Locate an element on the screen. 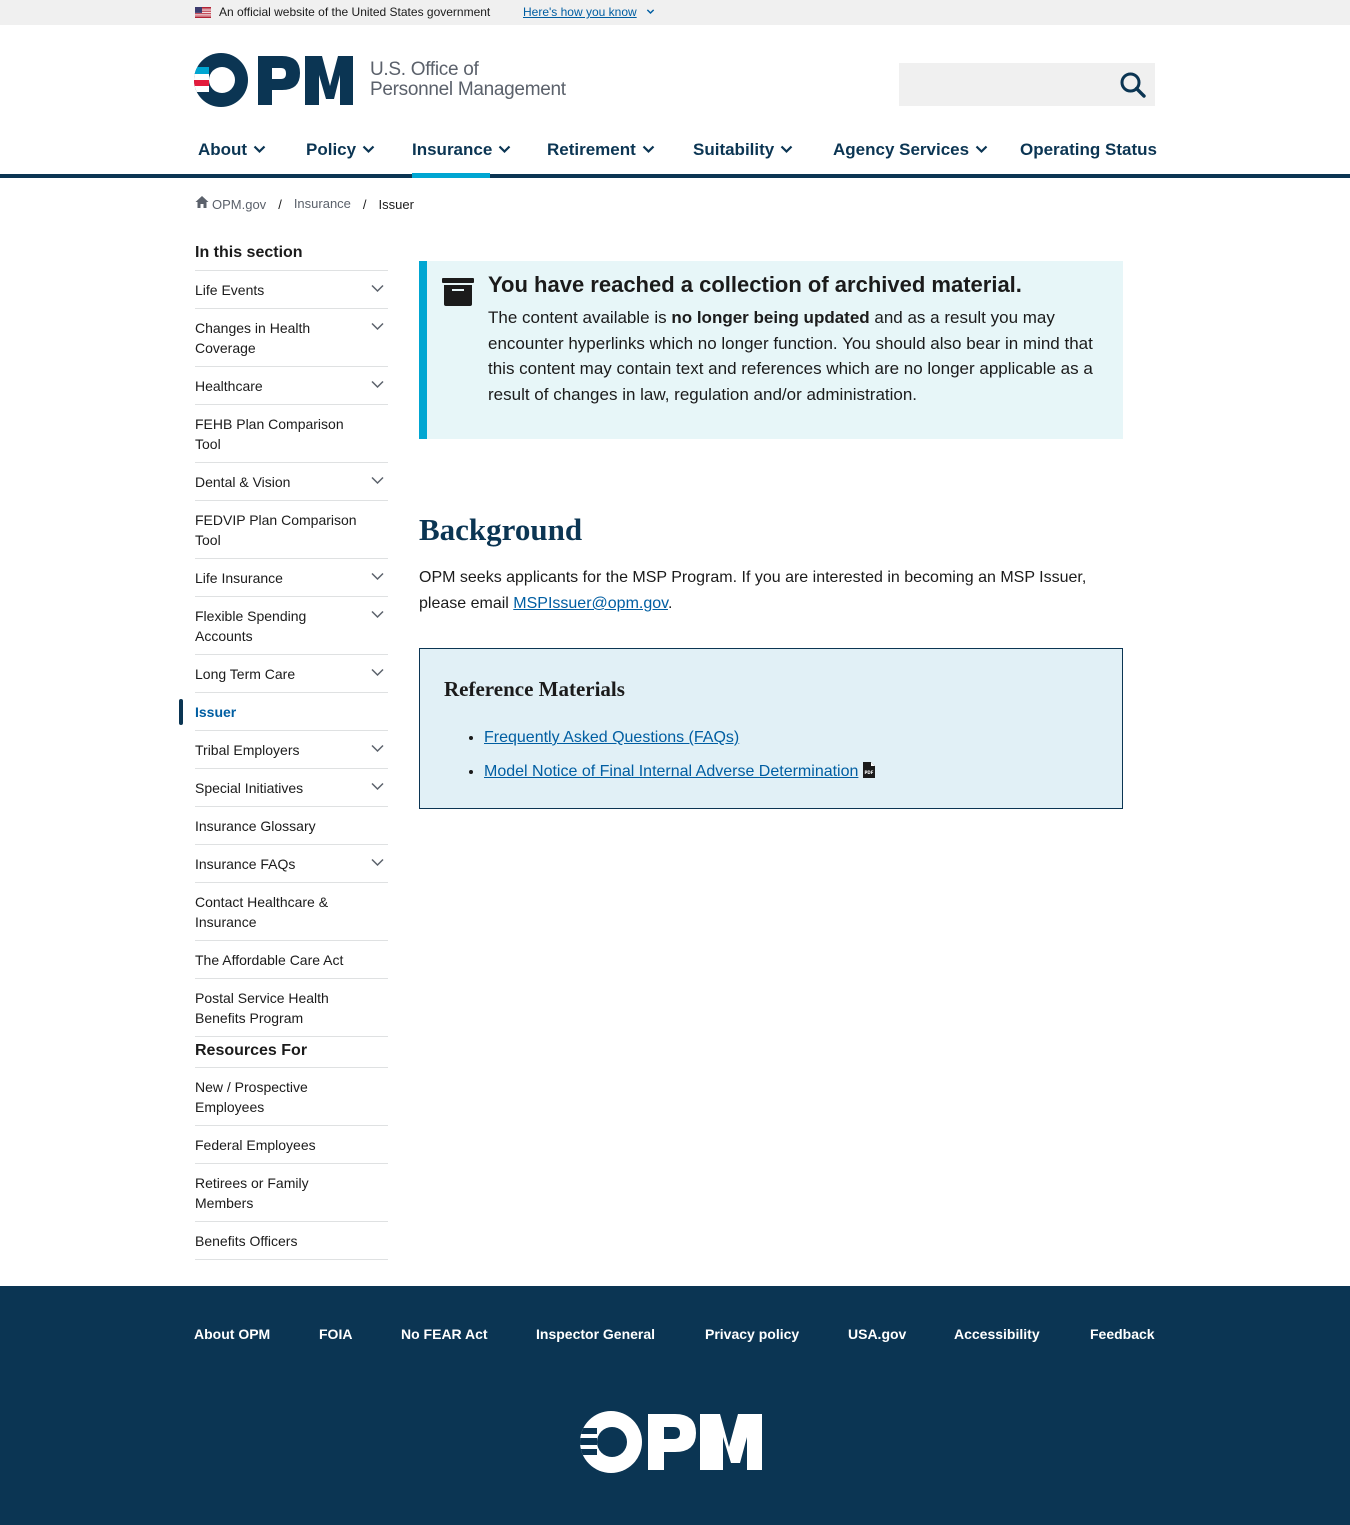 This screenshot has width=1350, height=1525. pdf-file-icon: PDF is located at coordinates (869, 770).